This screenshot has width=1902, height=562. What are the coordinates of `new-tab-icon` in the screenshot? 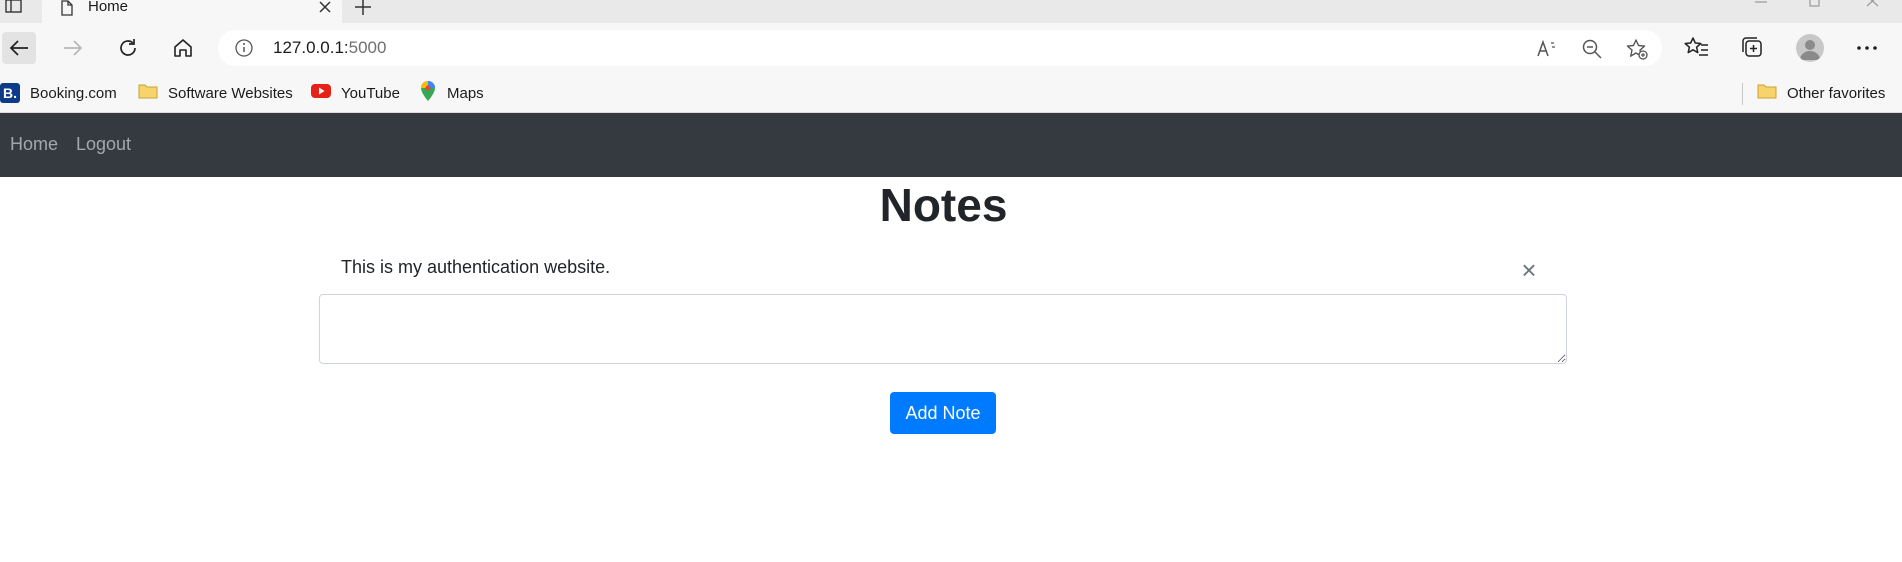 It's located at (363, 9).